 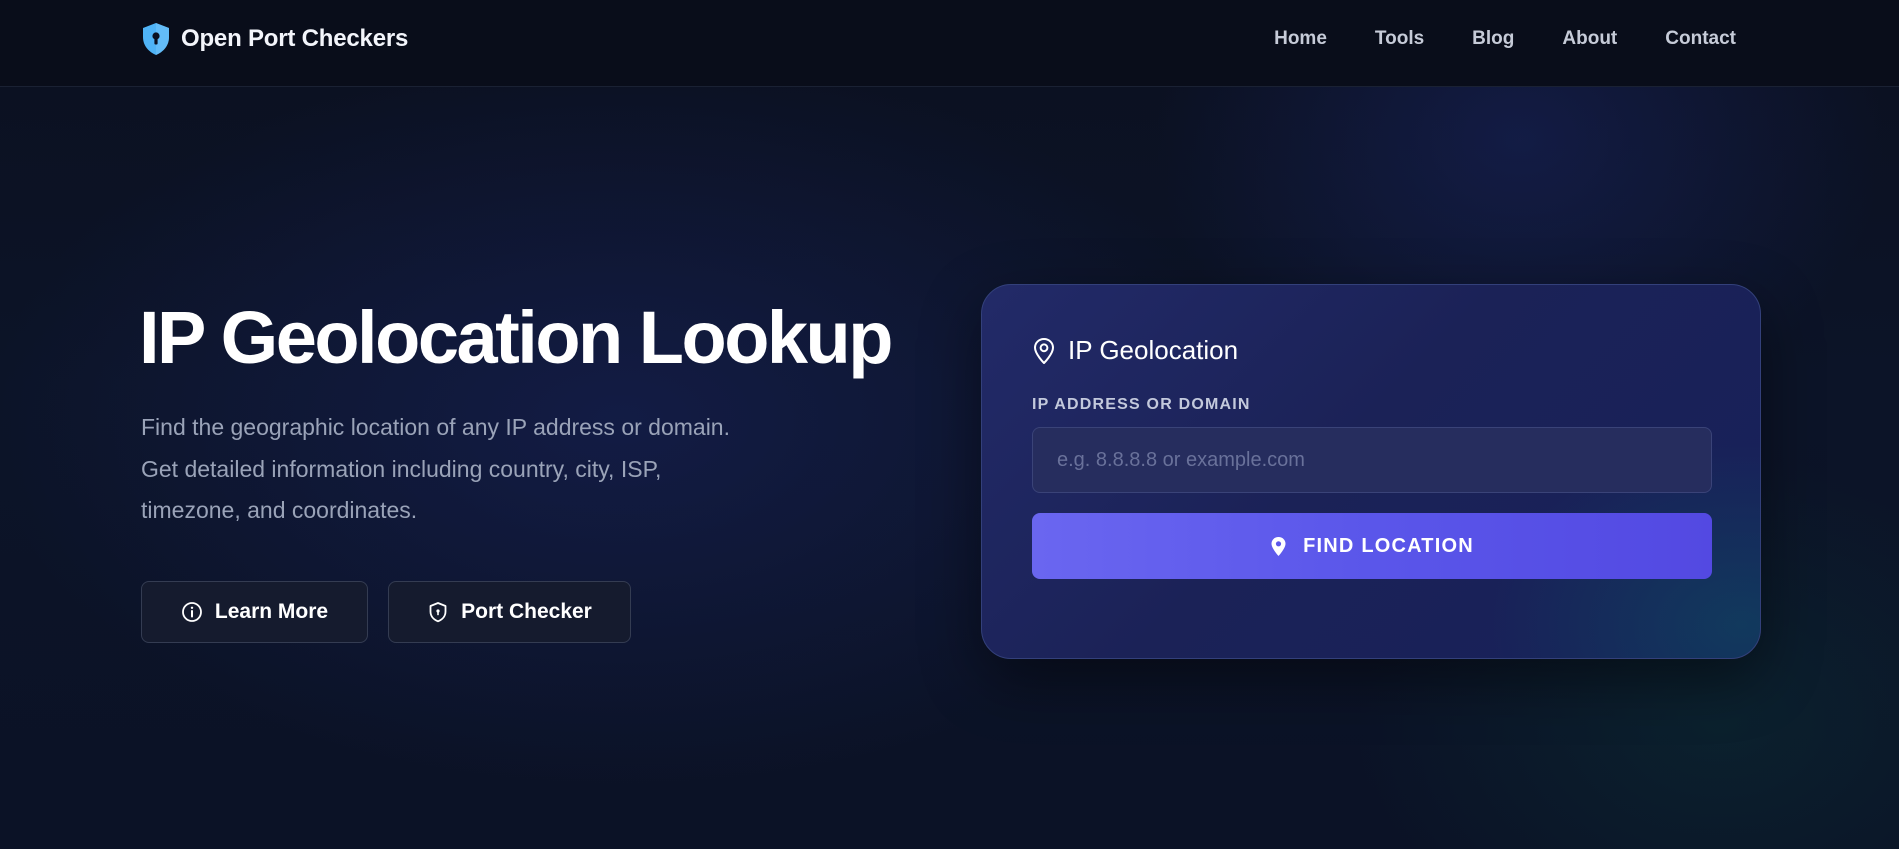 What do you see at coordinates (1700, 39) in the screenshot?
I see `nav-contact-link: Contact` at bounding box center [1700, 39].